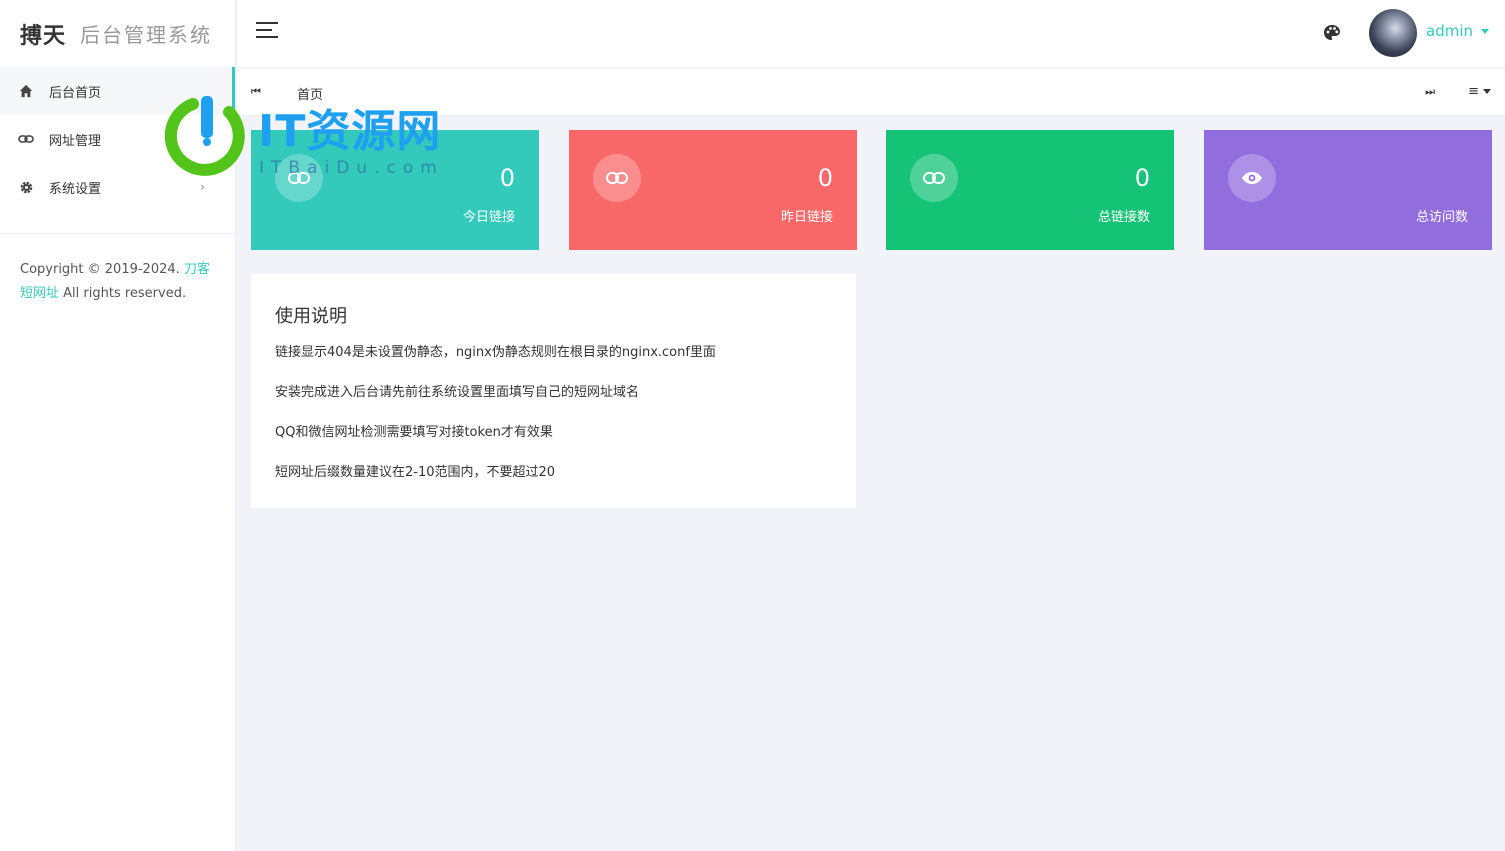 Image resolution: width=1505 pixels, height=851 pixels. Describe the element at coordinates (1441, 217) in the screenshot. I see `stat-label: 总访问数` at that location.